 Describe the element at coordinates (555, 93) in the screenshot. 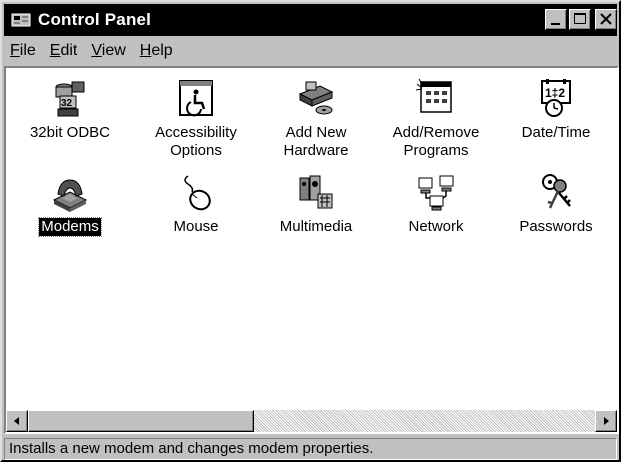

I see `svg-text: 1‡2` at that location.